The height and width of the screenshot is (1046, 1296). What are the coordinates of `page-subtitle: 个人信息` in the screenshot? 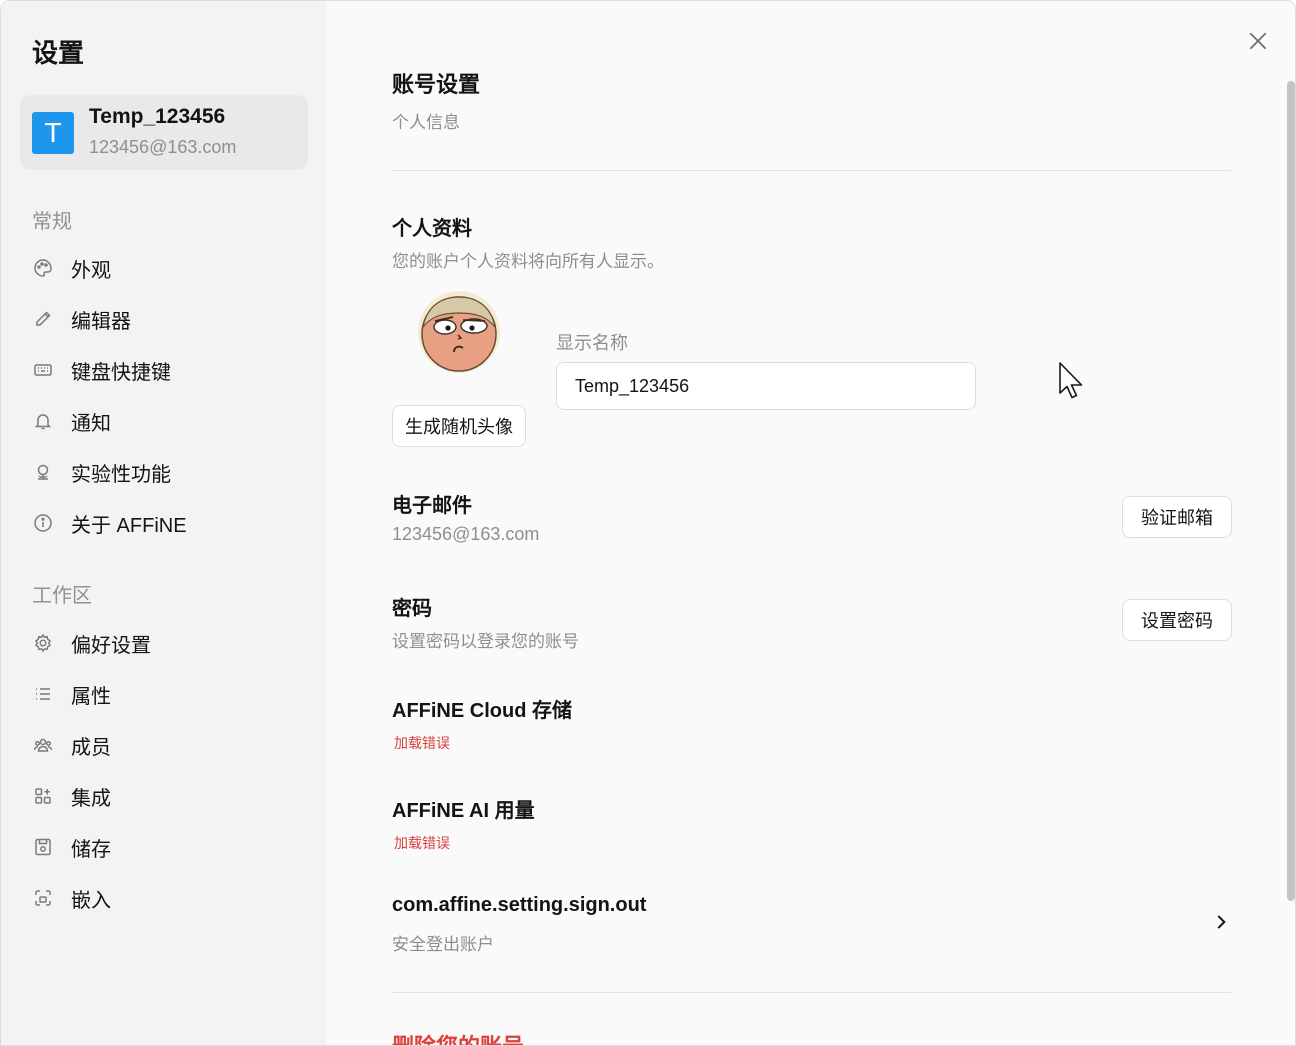 It's located at (426, 122).